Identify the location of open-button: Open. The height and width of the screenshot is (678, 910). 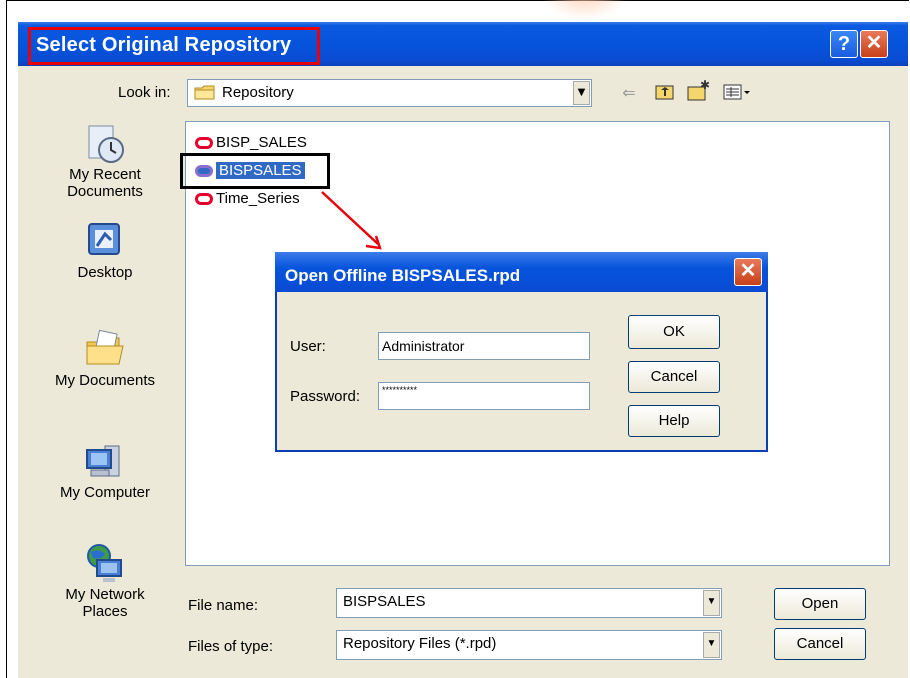
(820, 604).